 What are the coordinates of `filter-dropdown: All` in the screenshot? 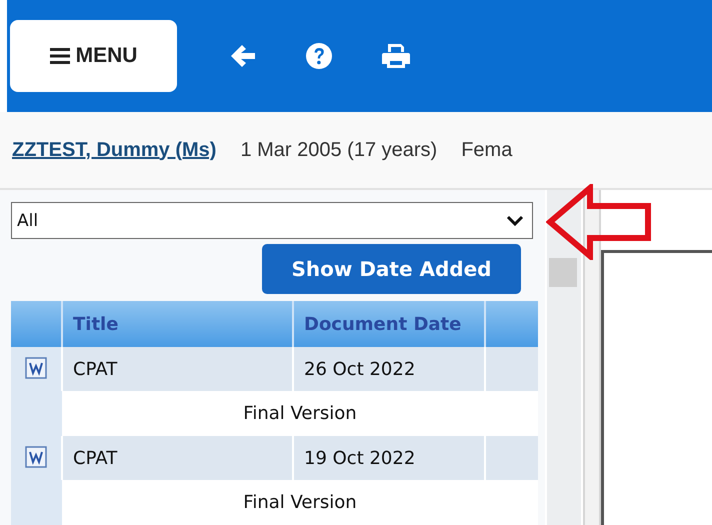 It's located at (272, 220).